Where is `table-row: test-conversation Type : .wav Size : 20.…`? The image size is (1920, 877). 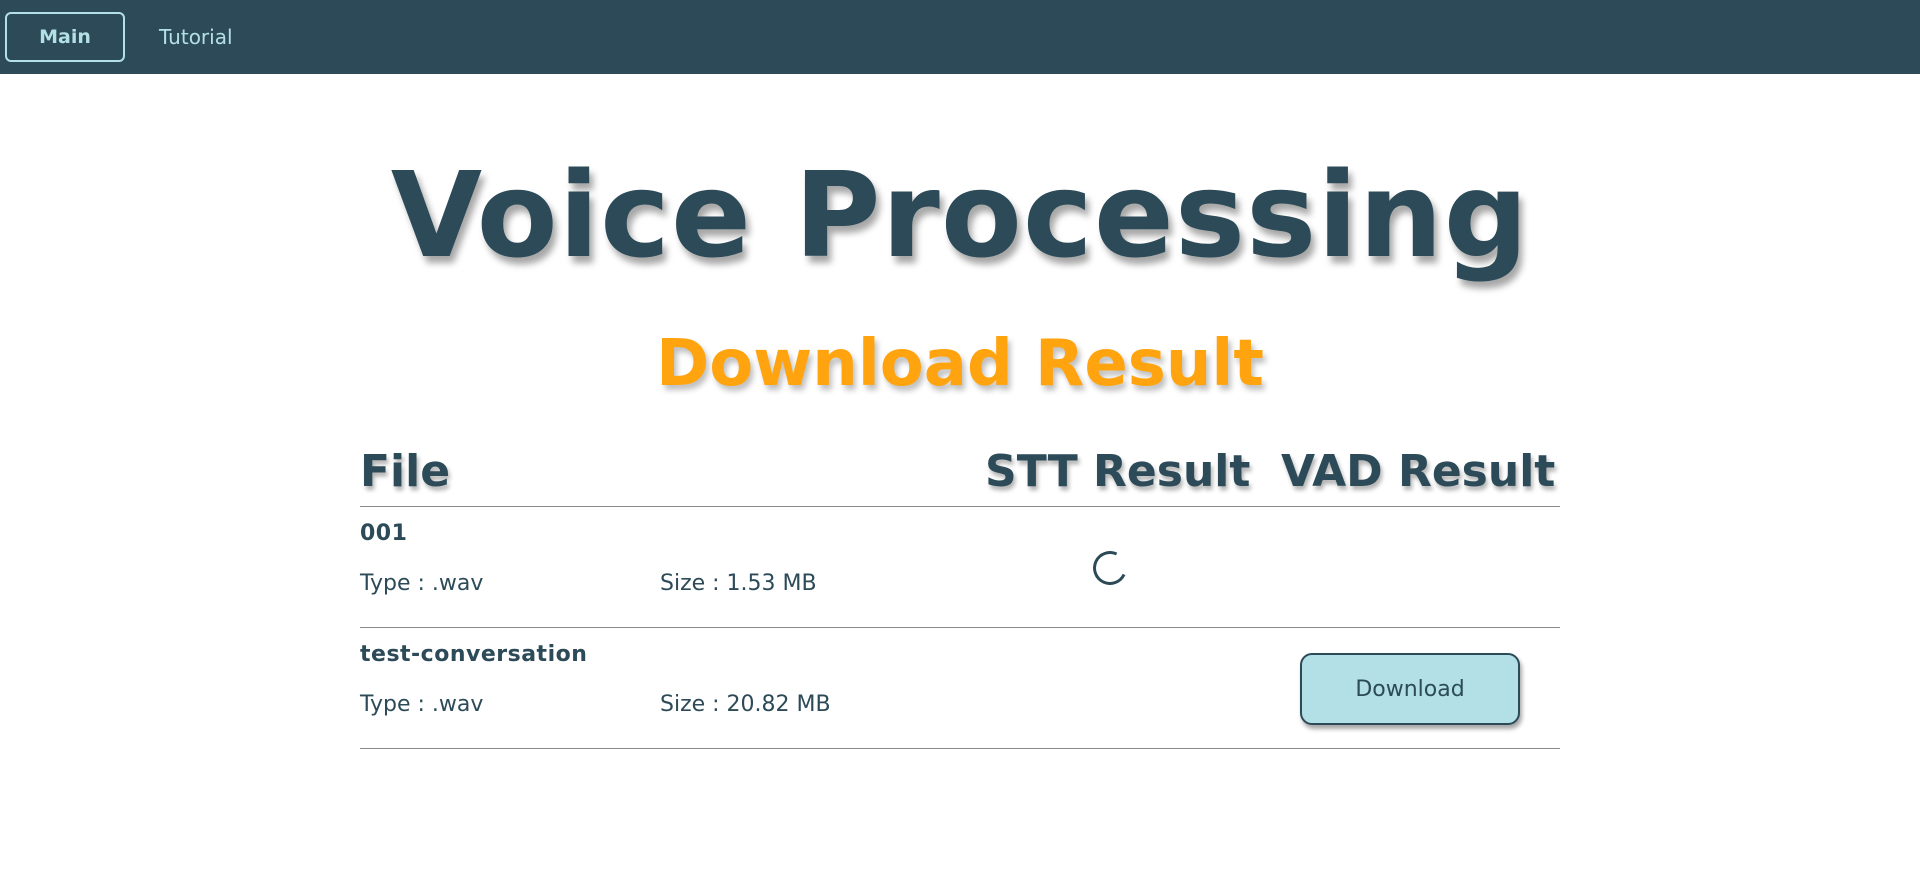 table-row: test-conversation Type : .wav Size : 20.… is located at coordinates (960, 688).